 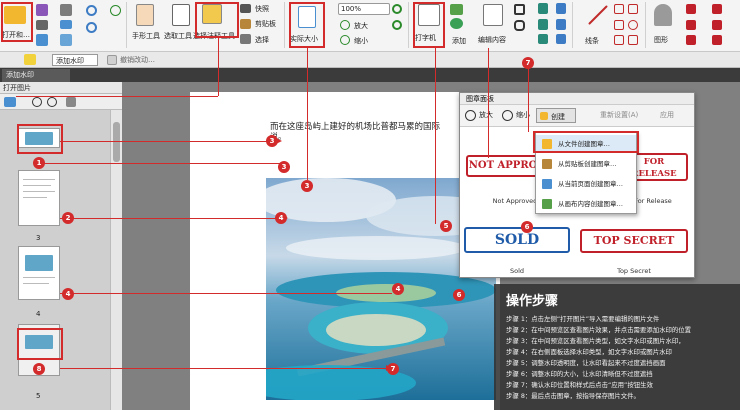 What do you see at coordinates (115, 10) in the screenshot?
I see `add-icon` at bounding box center [115, 10].